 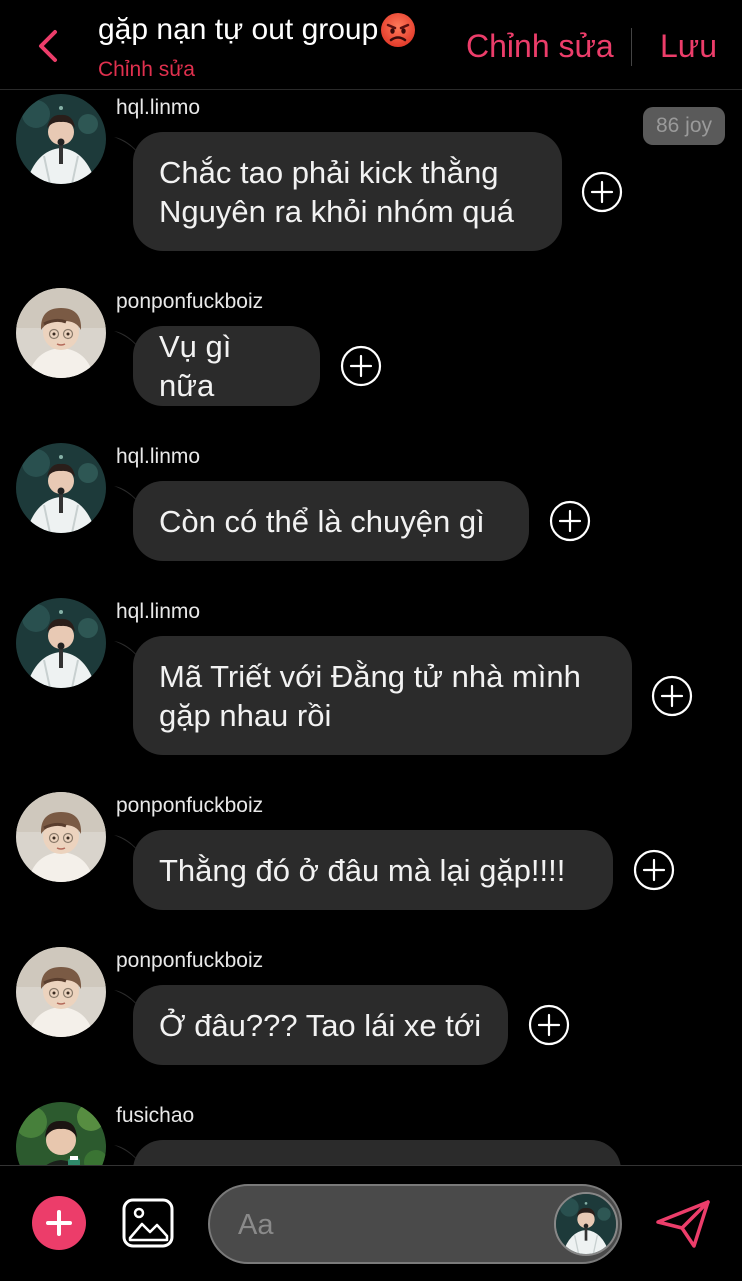 I want to click on chat-title: gặp nạn tự out group, so click(x=257, y=30).